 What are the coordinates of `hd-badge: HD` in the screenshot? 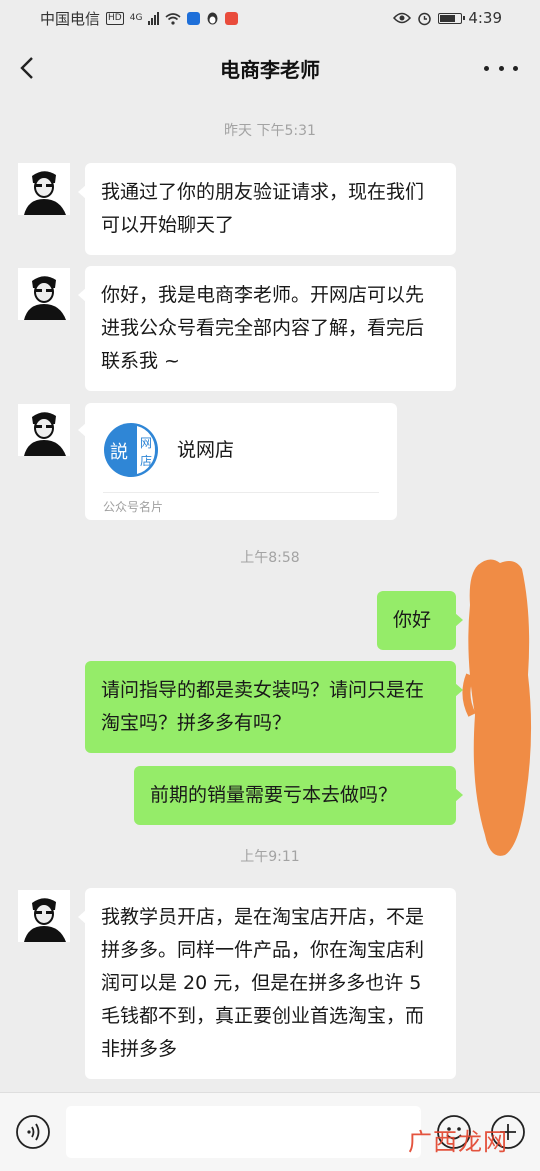 It's located at (115, 18).